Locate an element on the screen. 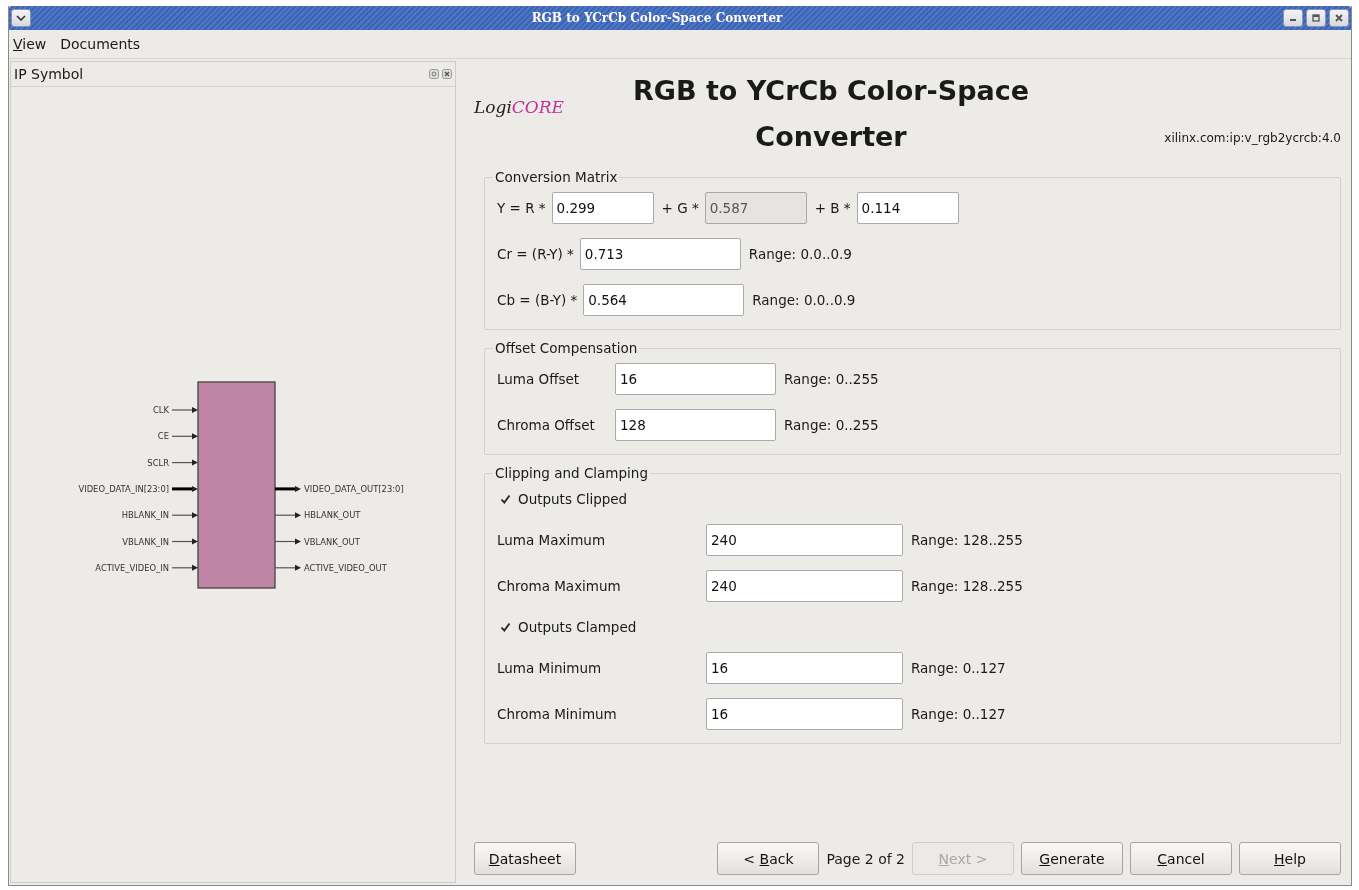  menu-item: View is located at coordinates (30, 44).